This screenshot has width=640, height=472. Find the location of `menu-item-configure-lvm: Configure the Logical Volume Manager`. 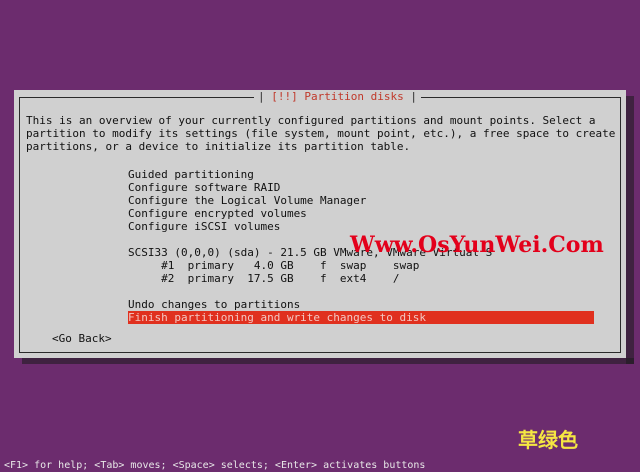

menu-item-configure-lvm: Configure the Logical Volume Manager is located at coordinates (361, 200).